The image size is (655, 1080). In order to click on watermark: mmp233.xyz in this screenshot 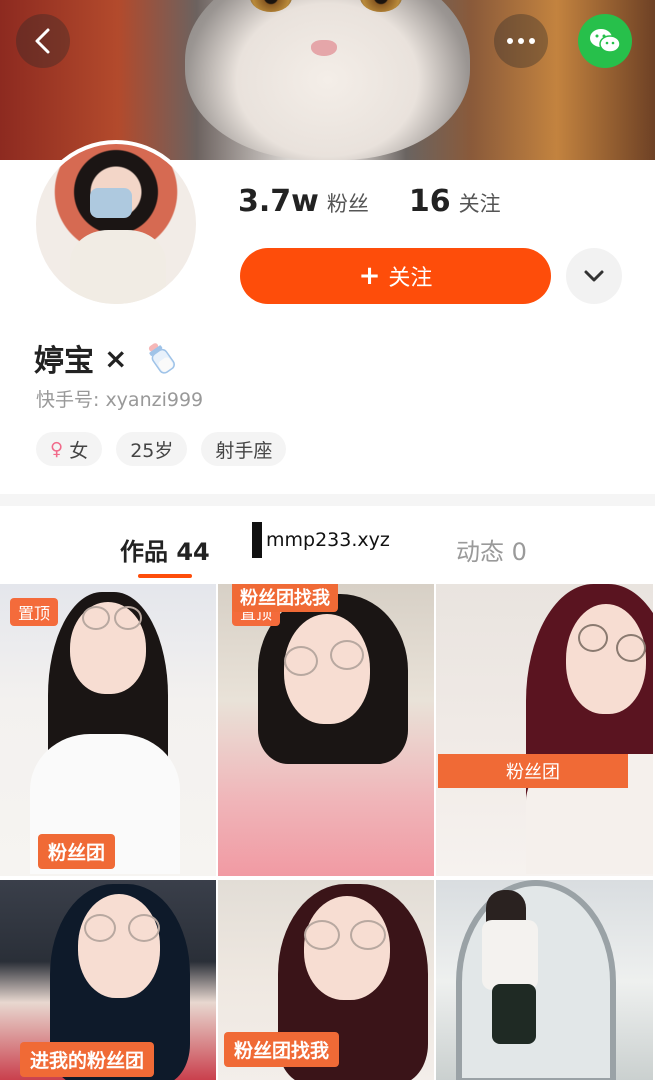, I will do `click(323, 540)`.